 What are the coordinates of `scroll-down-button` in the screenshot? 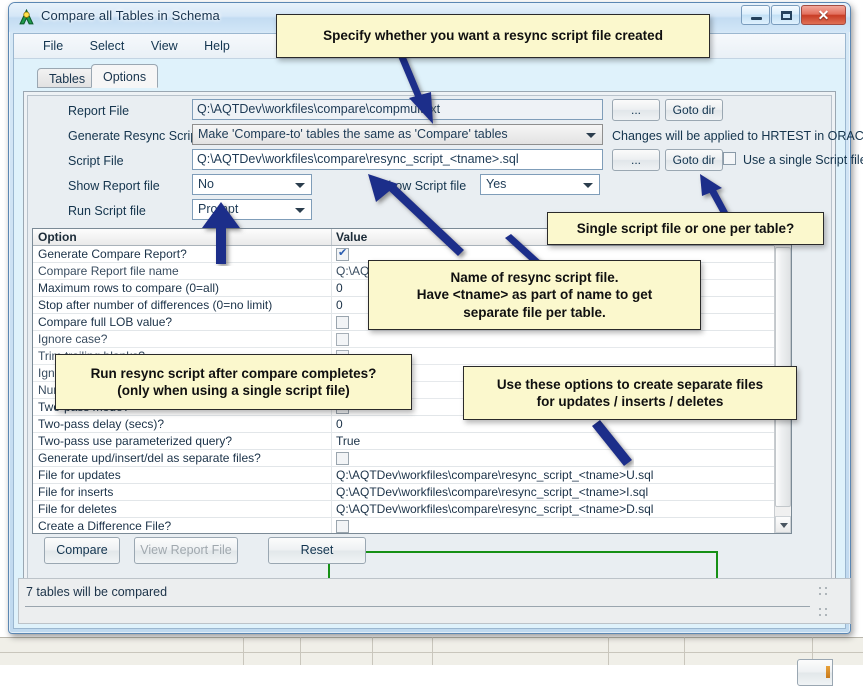 It's located at (783, 524).